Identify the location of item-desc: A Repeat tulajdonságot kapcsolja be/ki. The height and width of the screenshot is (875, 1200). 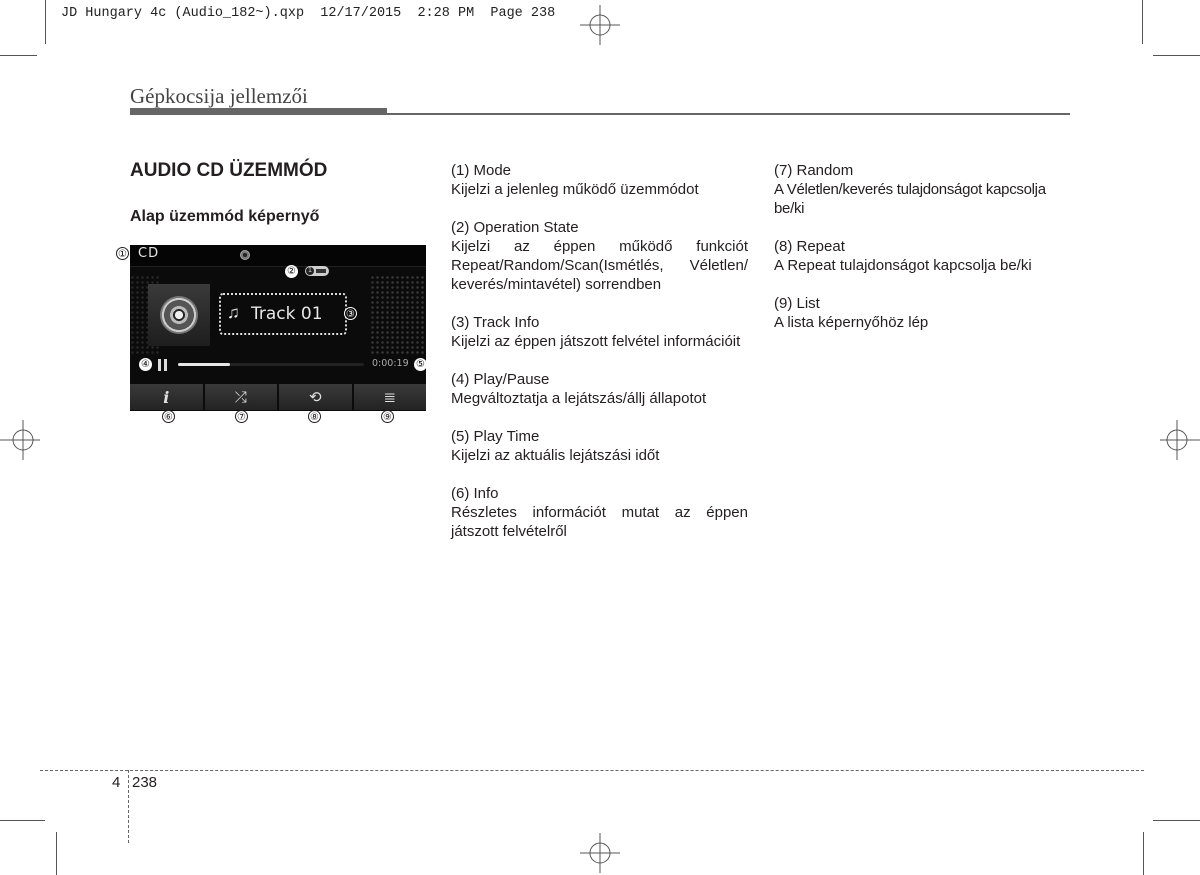
(903, 265).